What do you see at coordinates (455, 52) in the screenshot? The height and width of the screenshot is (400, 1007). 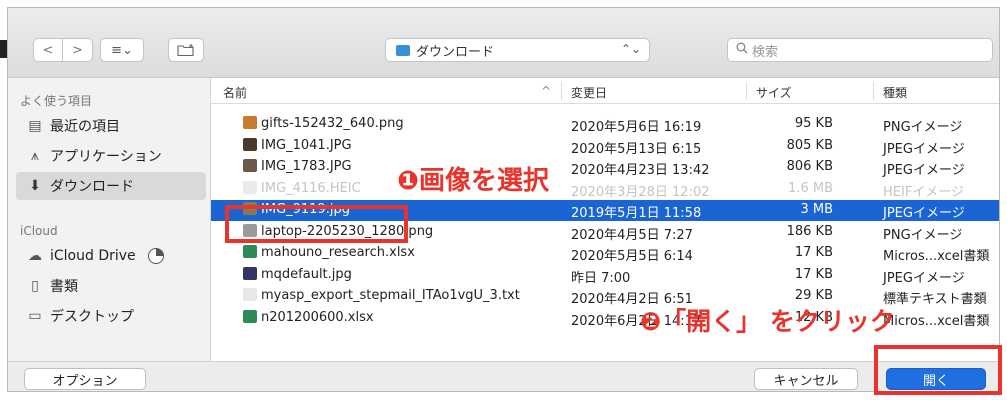 I see `location-label: ダウンロード` at bounding box center [455, 52].